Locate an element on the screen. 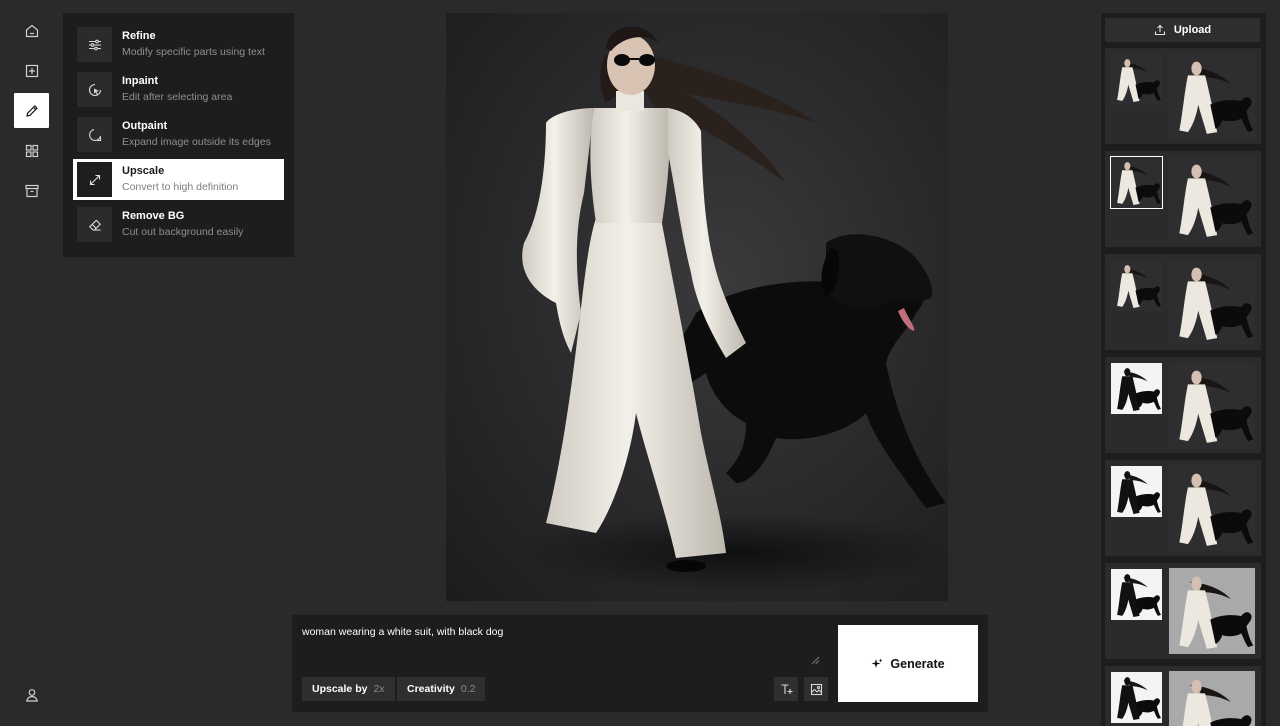  tool-title: Outpaint is located at coordinates (145, 126).